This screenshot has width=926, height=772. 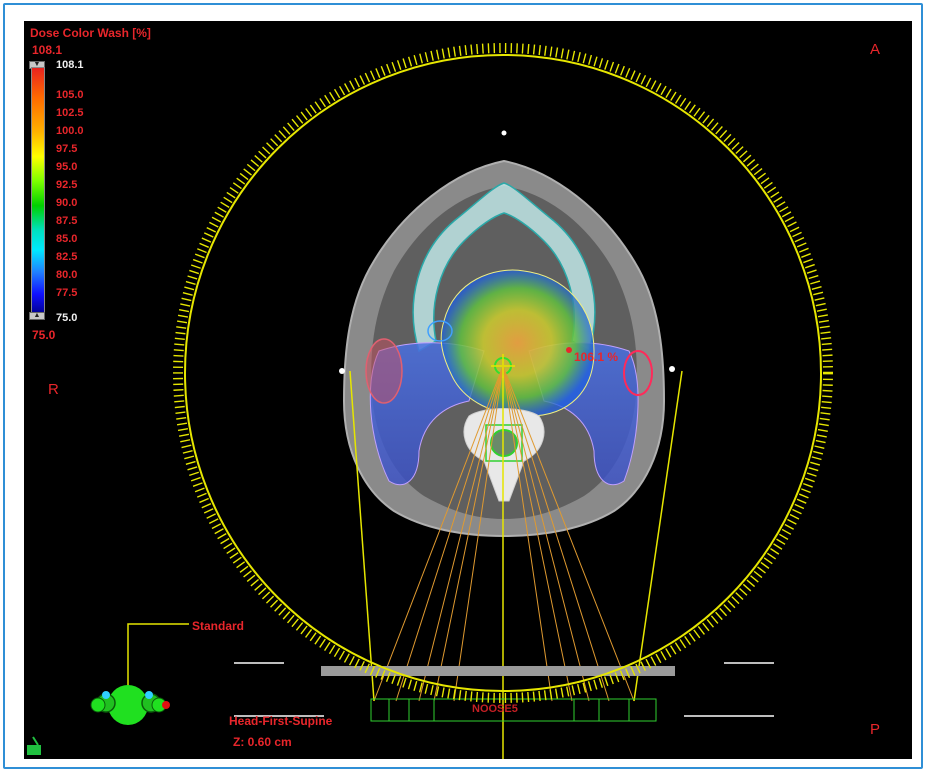 What do you see at coordinates (875, 729) in the screenshot?
I see `orientation-posterior-label: P` at bounding box center [875, 729].